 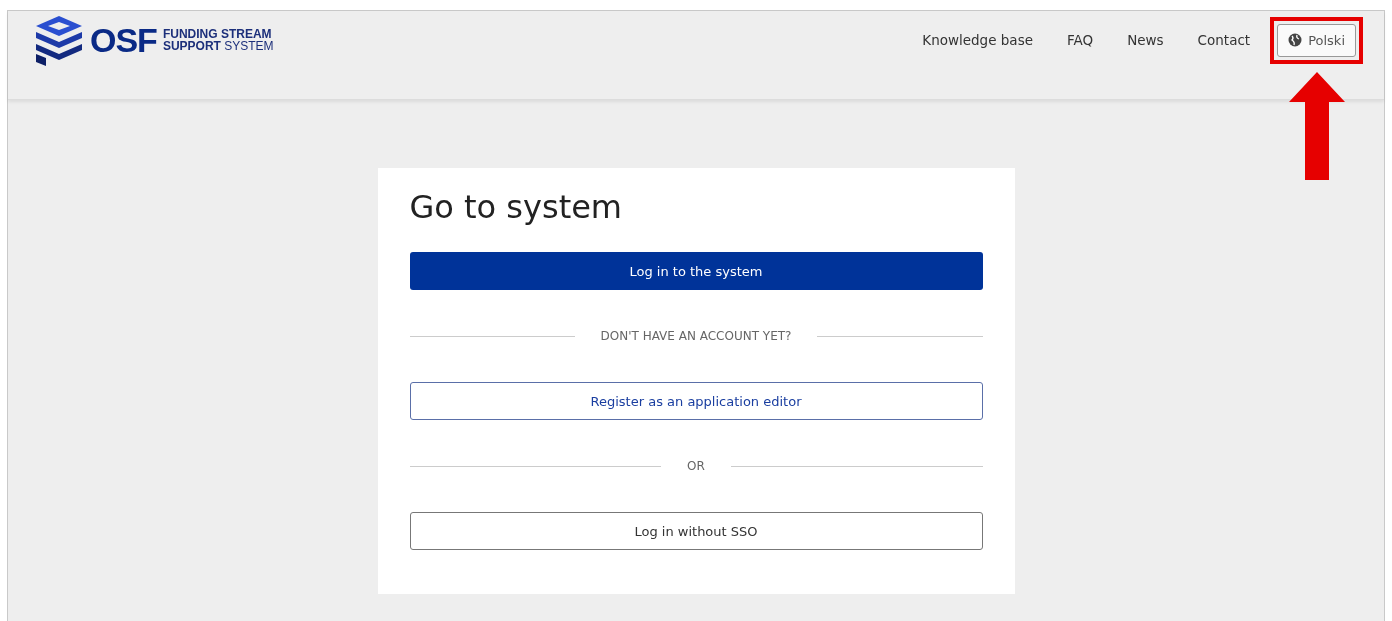 What do you see at coordinates (696, 466) in the screenshot?
I see `divider-label: OR` at bounding box center [696, 466].